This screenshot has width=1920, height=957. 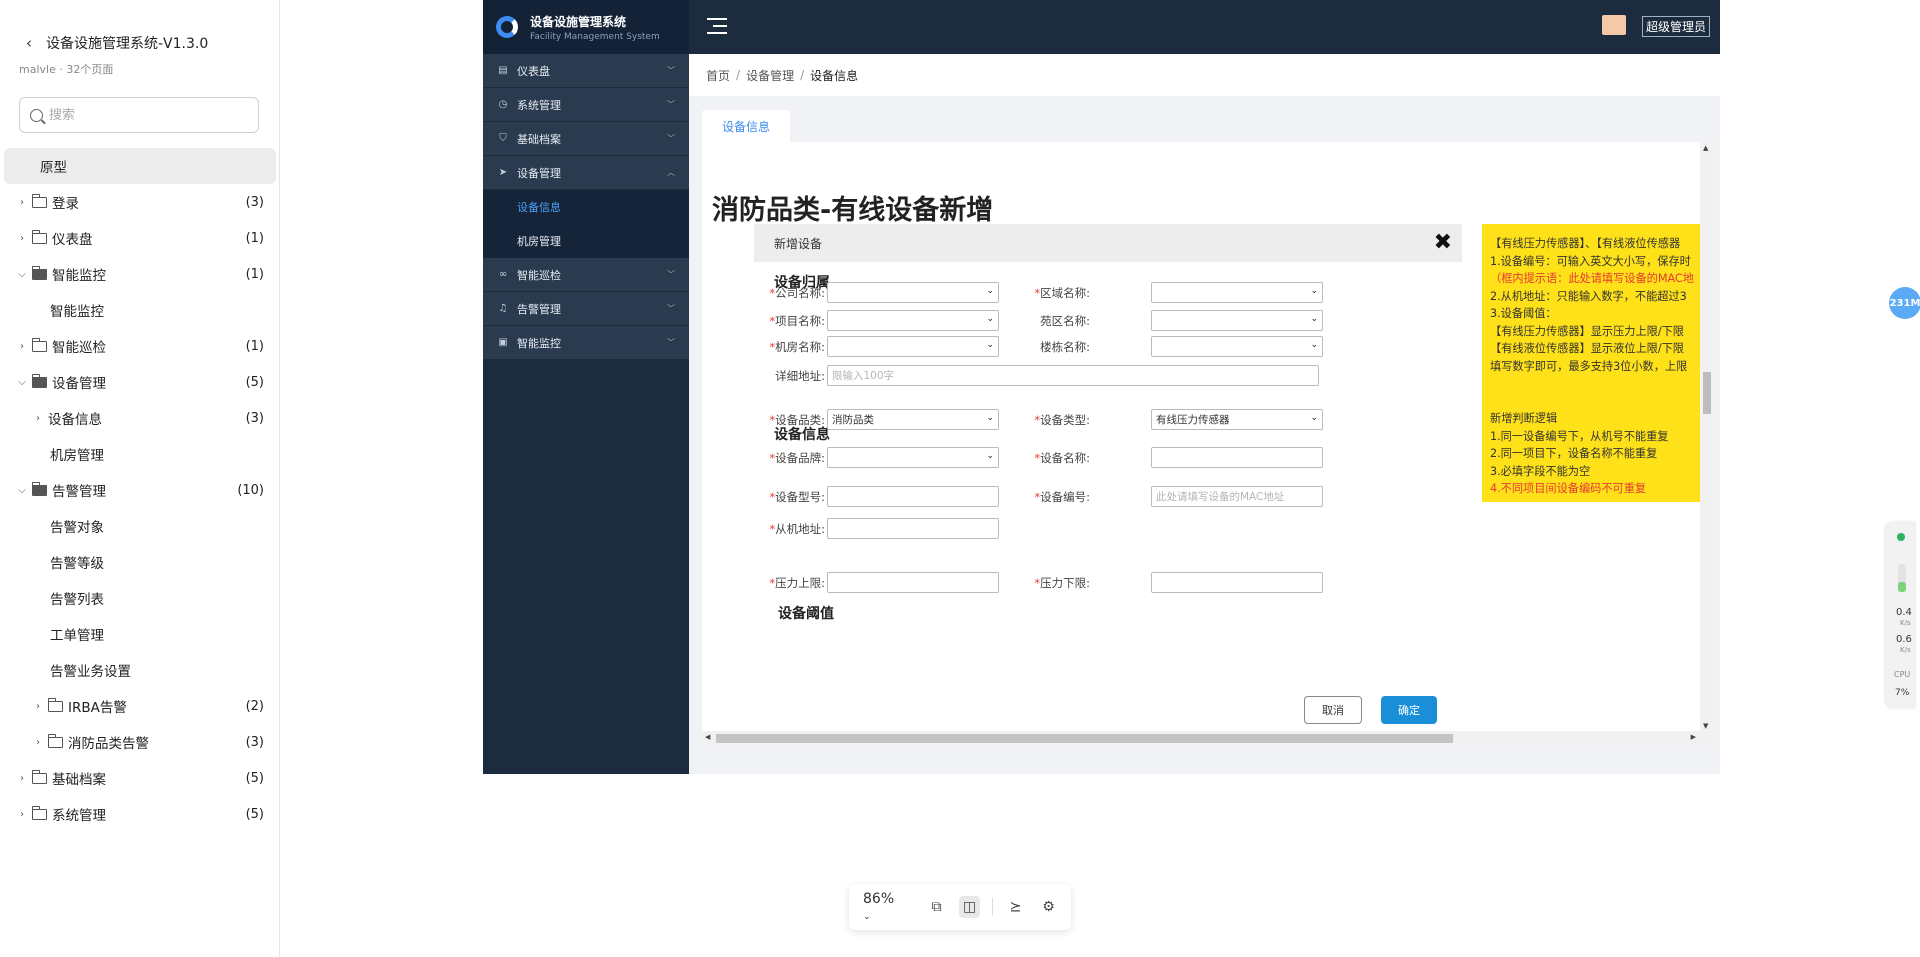 I want to click on menu-toggle-icon, so click(x=717, y=26).